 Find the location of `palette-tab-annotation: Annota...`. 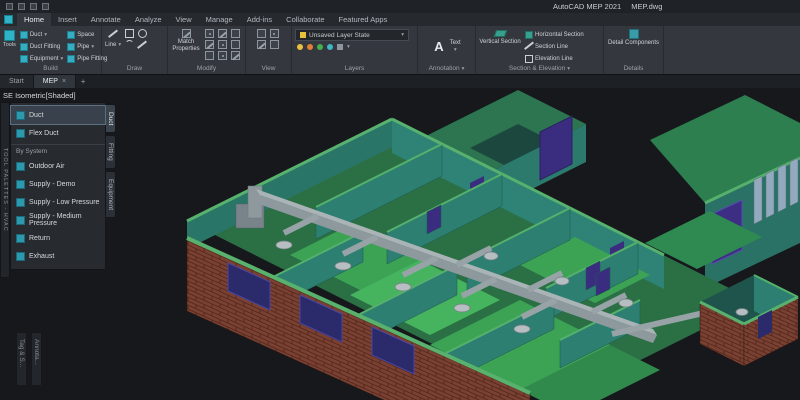

palette-tab-annotation: Annota... is located at coordinates (36, 359).